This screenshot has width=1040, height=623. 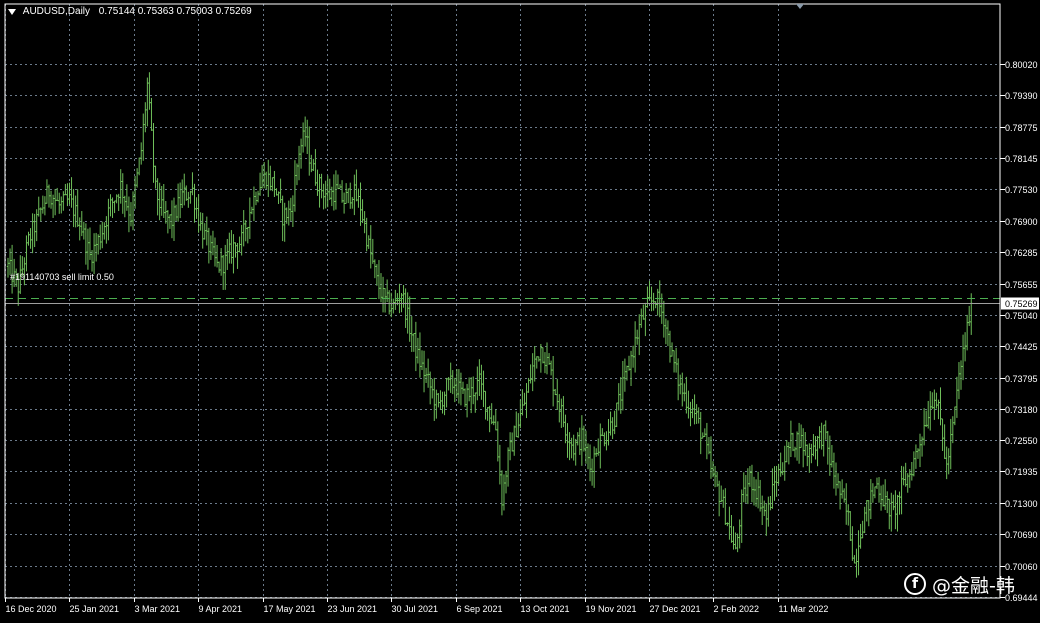 I want to click on y-tick-label: 0.79390, so click(x=1021, y=96).